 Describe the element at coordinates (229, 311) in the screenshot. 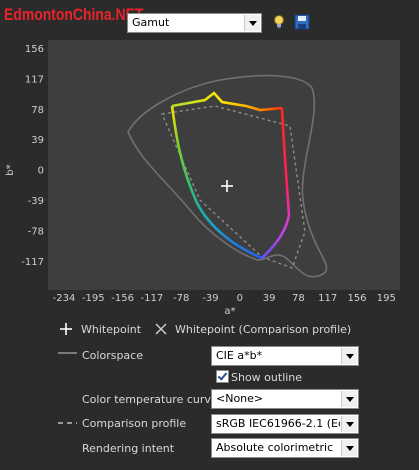

I see `x-axis-label: a*` at that location.